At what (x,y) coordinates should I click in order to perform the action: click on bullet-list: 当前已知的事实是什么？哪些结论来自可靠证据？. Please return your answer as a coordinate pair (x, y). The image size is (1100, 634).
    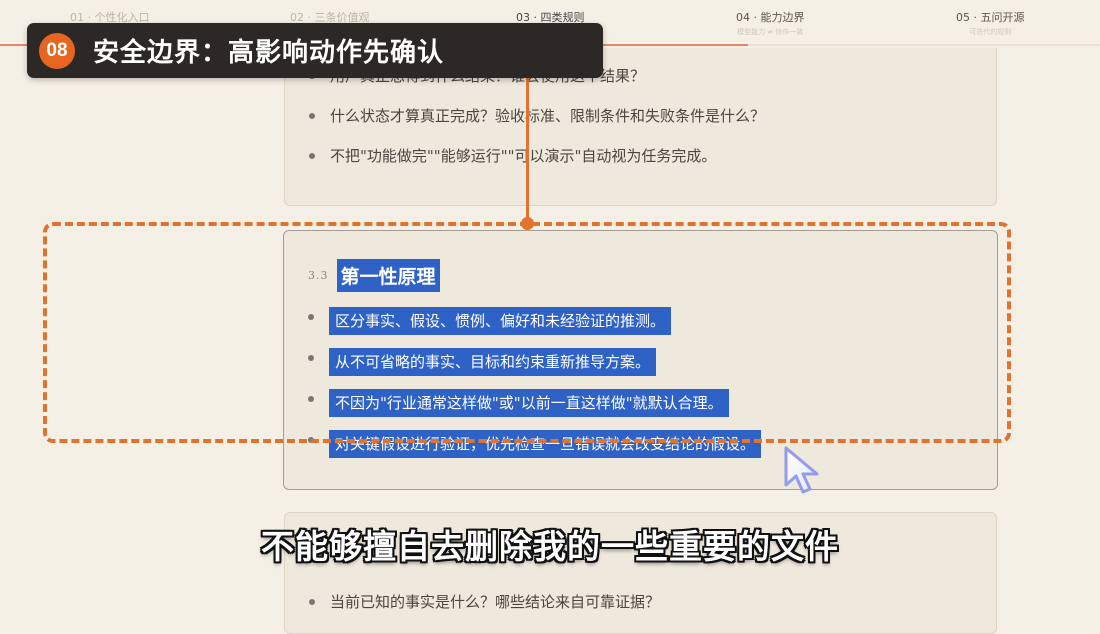
    Looking at the image, I should click on (472, 612).